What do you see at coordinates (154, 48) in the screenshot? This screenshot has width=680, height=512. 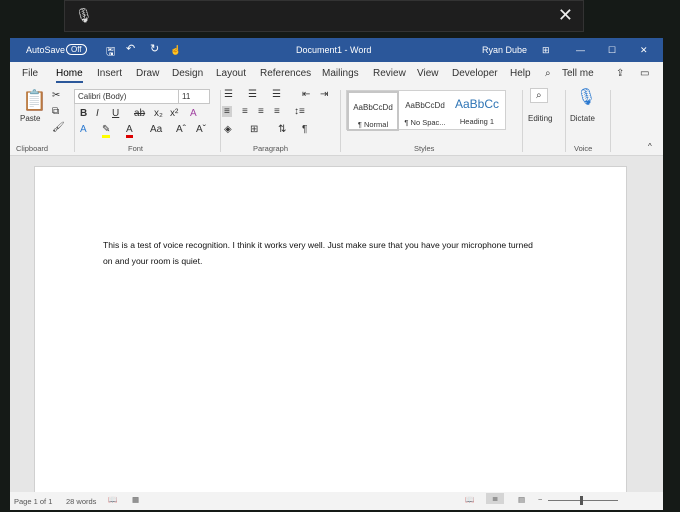 I see `redo-icon: ↻` at bounding box center [154, 48].